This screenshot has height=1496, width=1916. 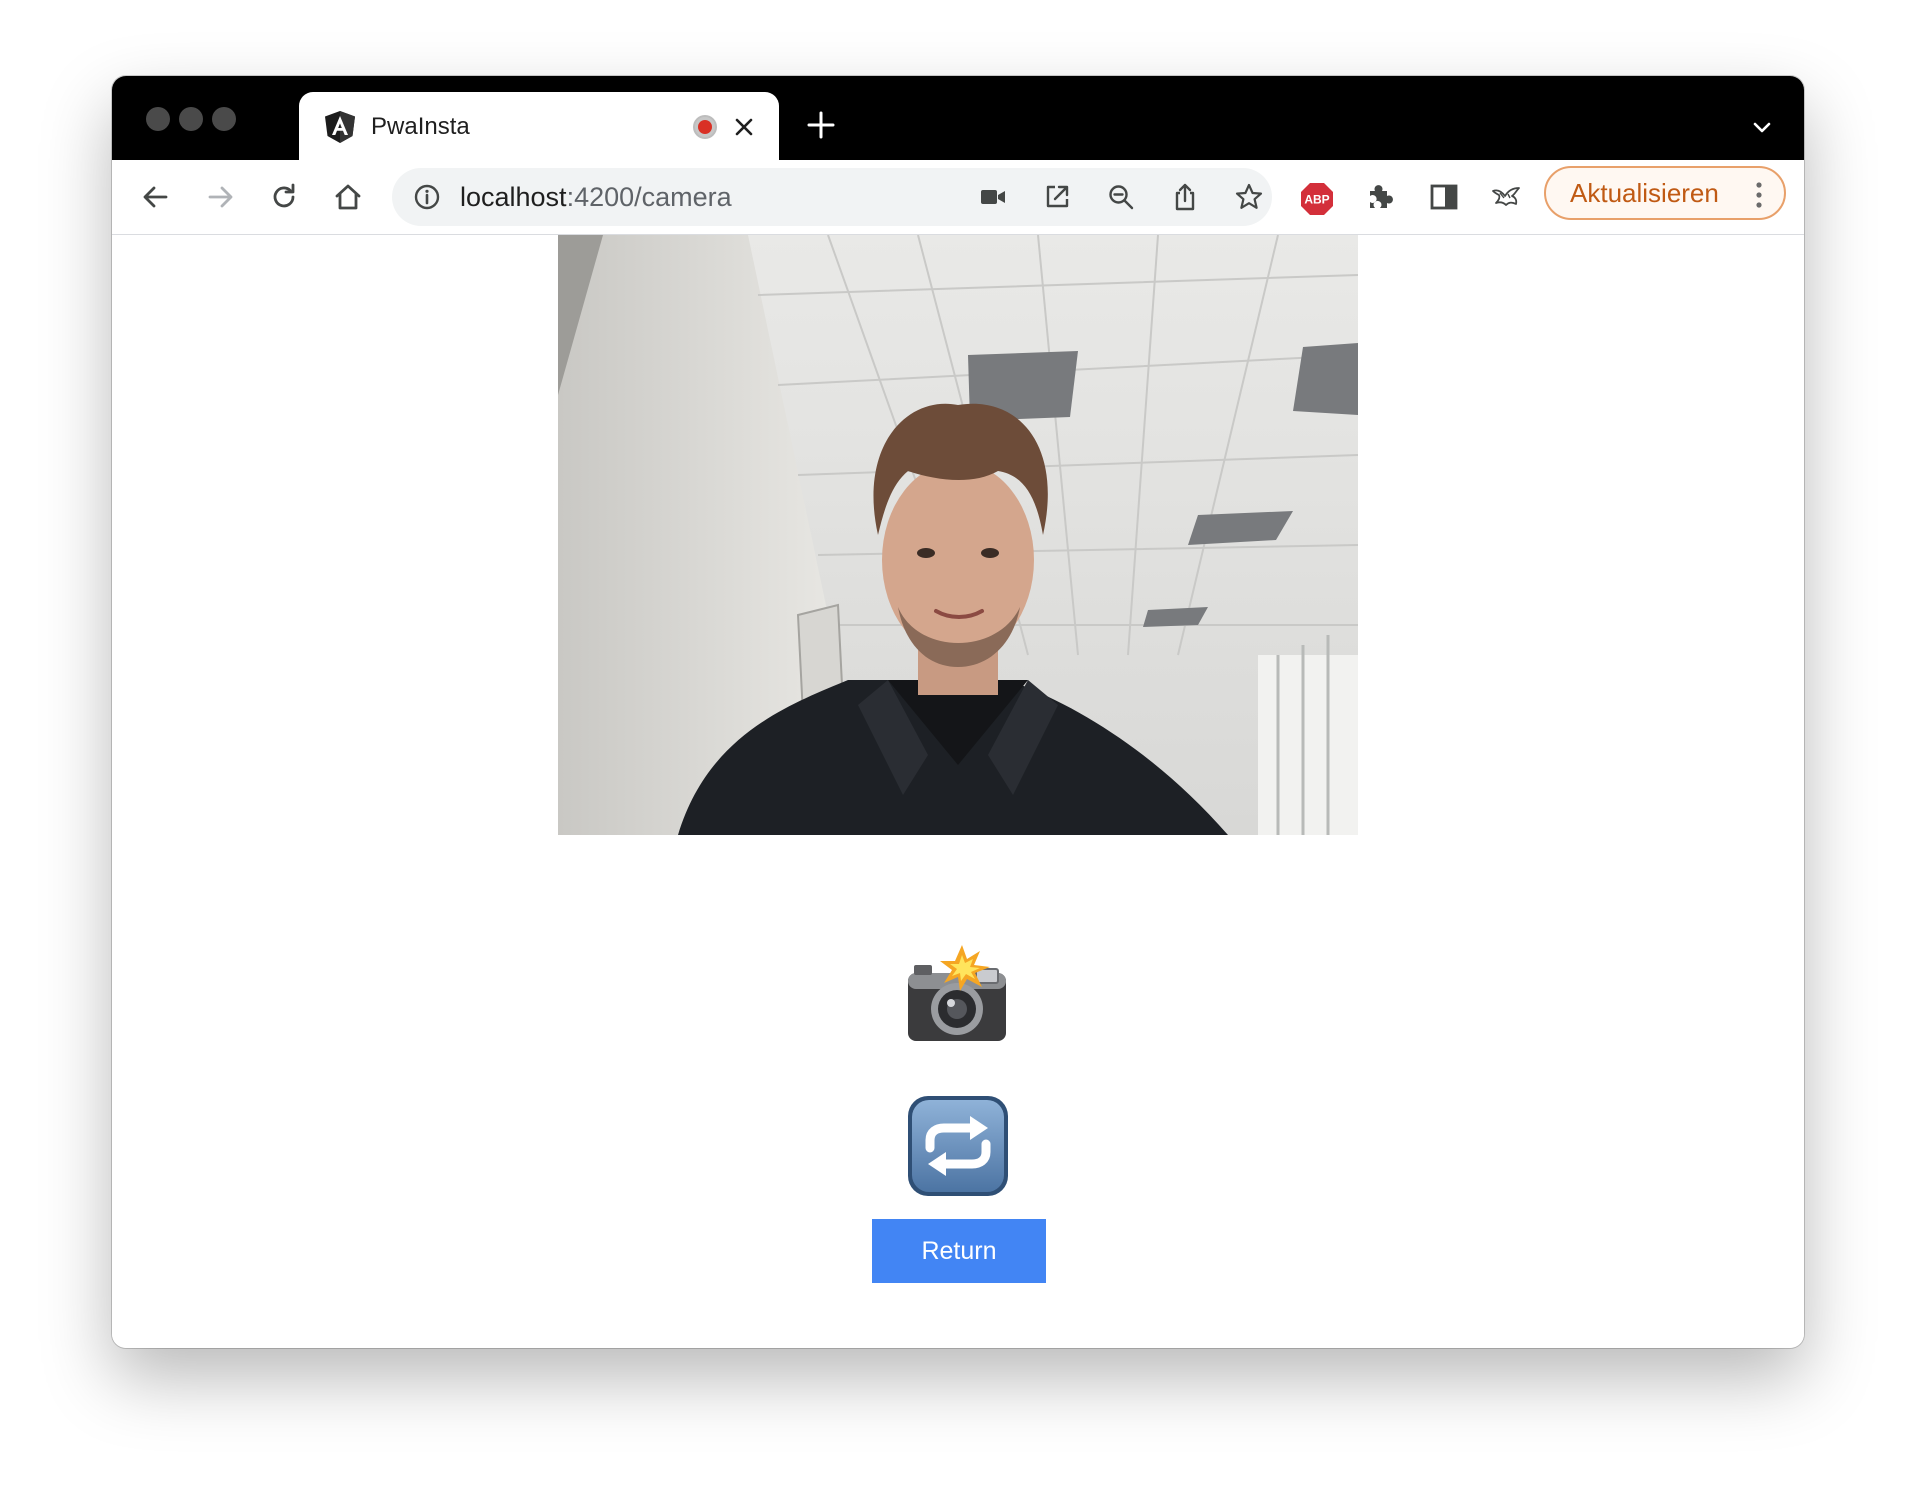 I want to click on active-tab: PwaInsta, so click(x=539, y=126).